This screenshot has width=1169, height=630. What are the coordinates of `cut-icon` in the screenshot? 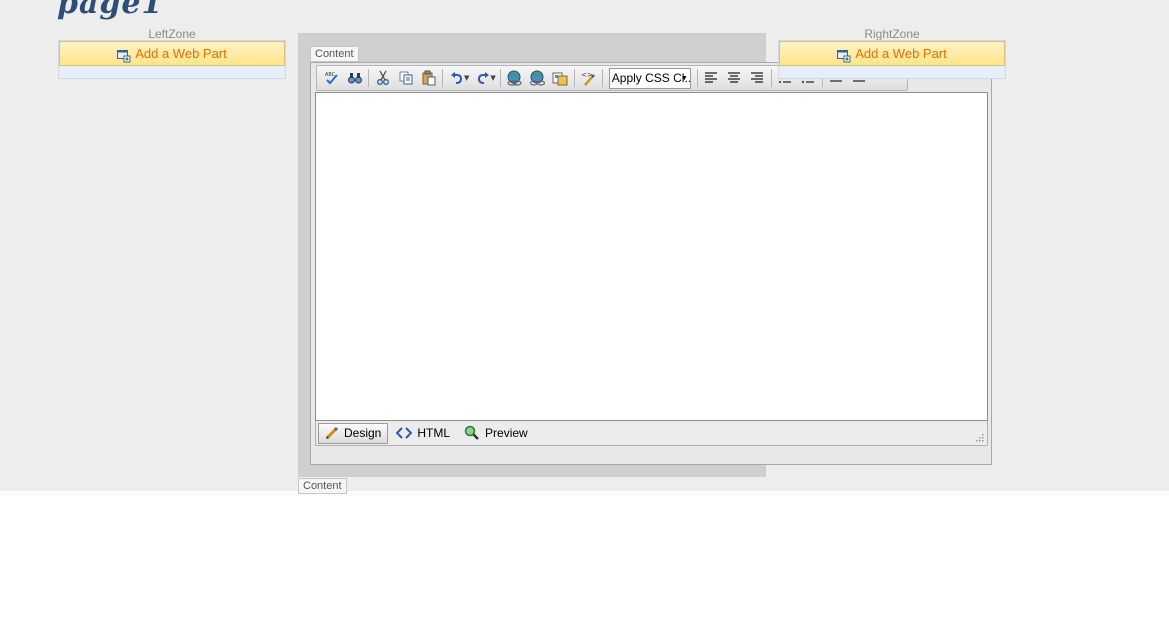 It's located at (382, 78).